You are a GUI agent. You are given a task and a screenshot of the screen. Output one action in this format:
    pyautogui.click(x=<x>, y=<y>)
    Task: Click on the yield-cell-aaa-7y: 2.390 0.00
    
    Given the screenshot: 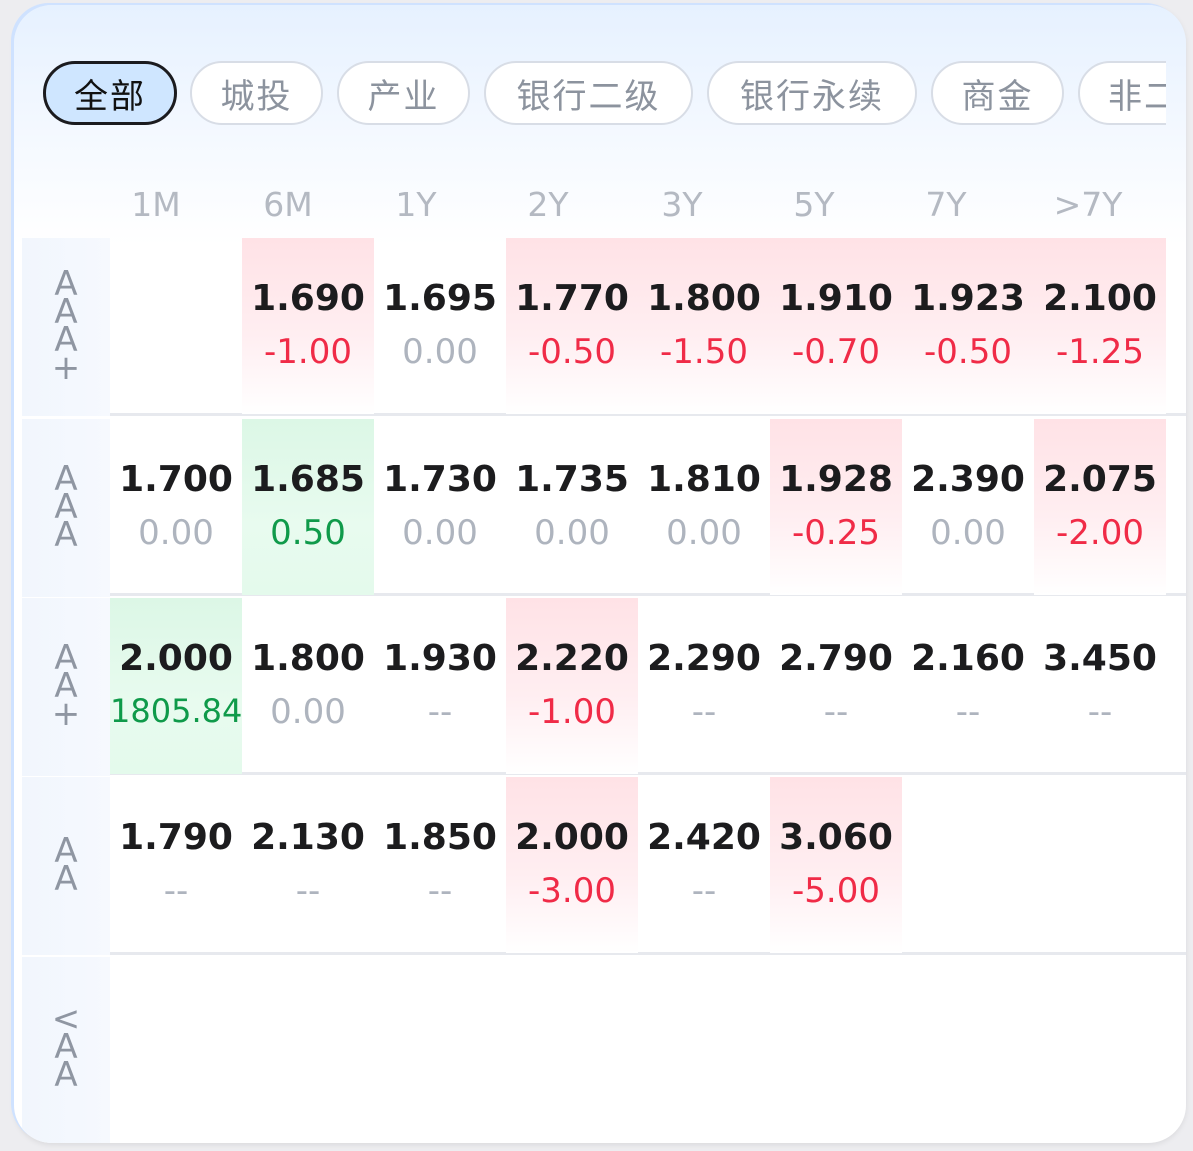 What is the action you would take?
    pyautogui.click(x=968, y=507)
    